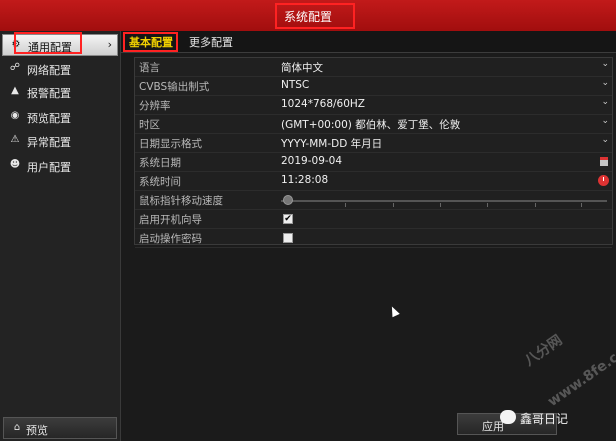 The height and width of the screenshot is (441, 616). I want to click on tab-highlight-box, so click(150, 42).